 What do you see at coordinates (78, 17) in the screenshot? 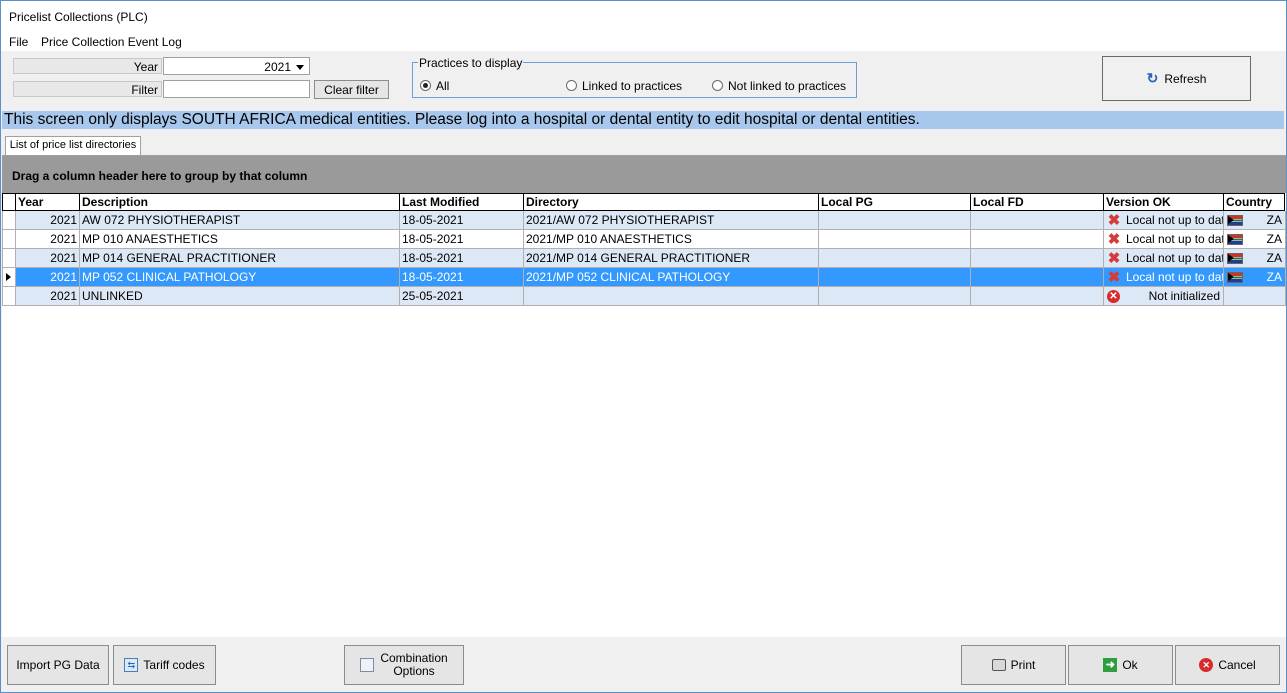
I see `window-title: Pricelist Collections (PLC)` at bounding box center [78, 17].